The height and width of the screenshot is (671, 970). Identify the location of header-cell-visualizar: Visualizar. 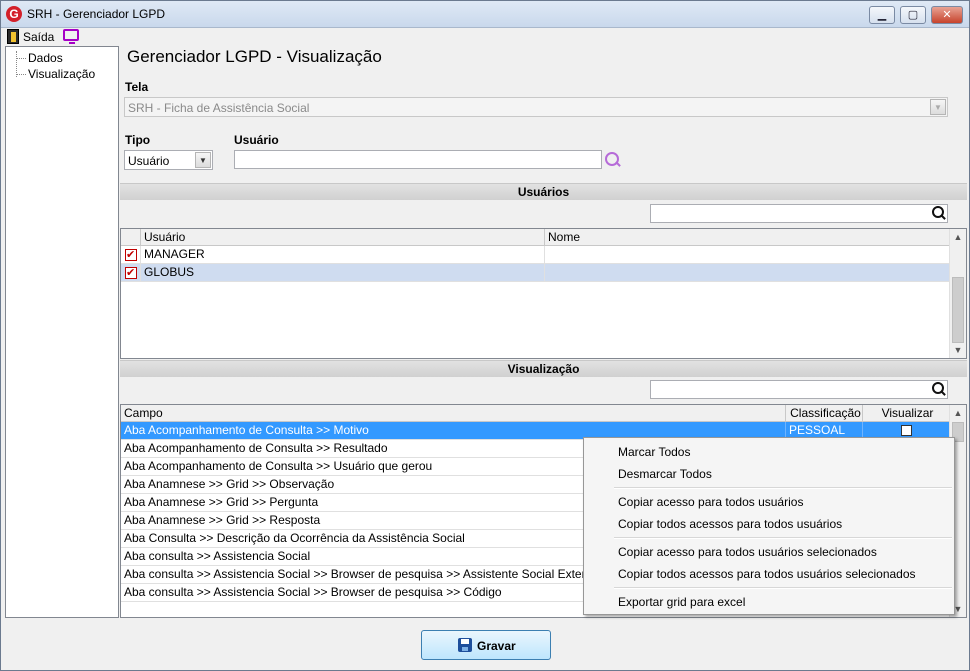
(906, 413).